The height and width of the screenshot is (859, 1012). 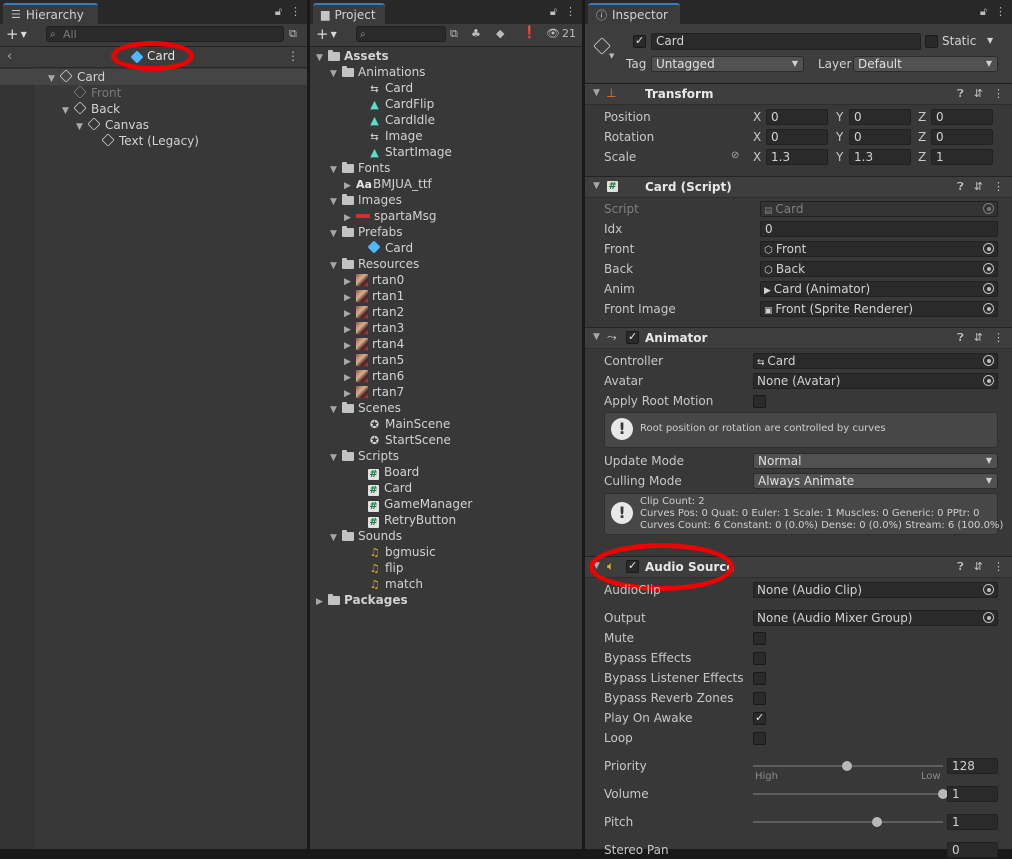 I want to click on back-arrow-icon: ‹, so click(x=9, y=56).